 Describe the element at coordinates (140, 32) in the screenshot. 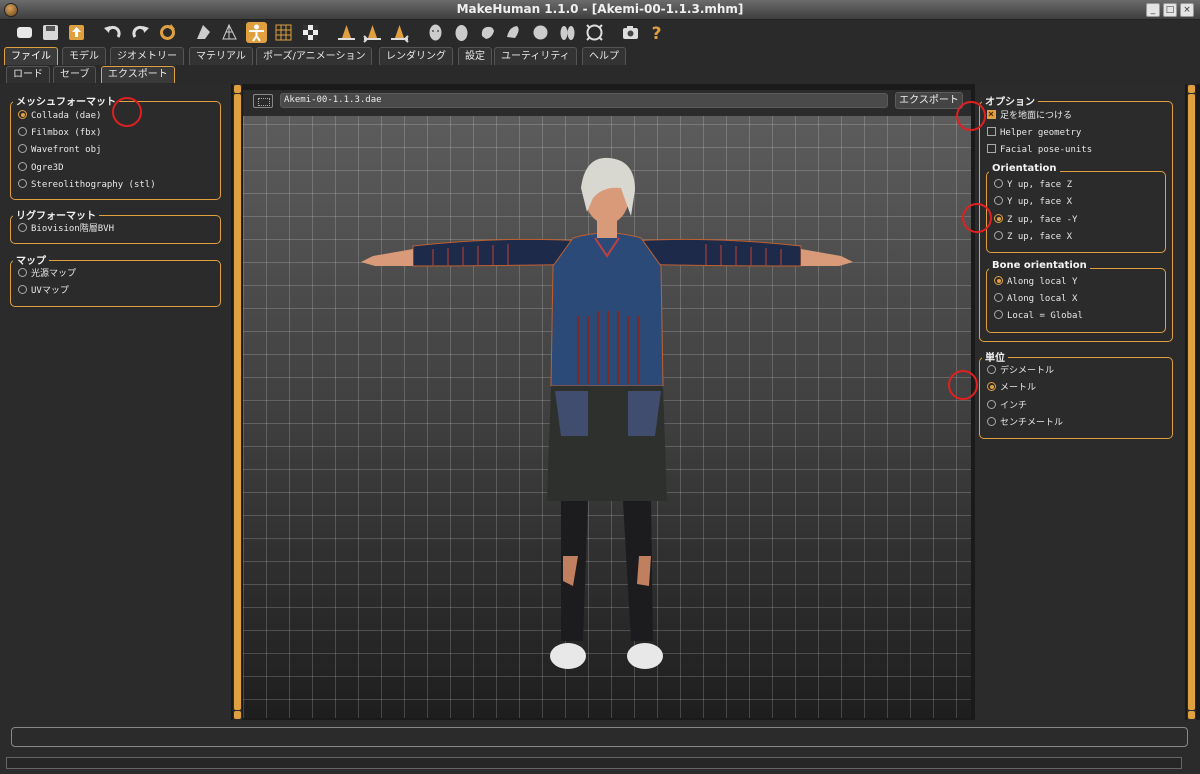

I see `redo-icon` at that location.